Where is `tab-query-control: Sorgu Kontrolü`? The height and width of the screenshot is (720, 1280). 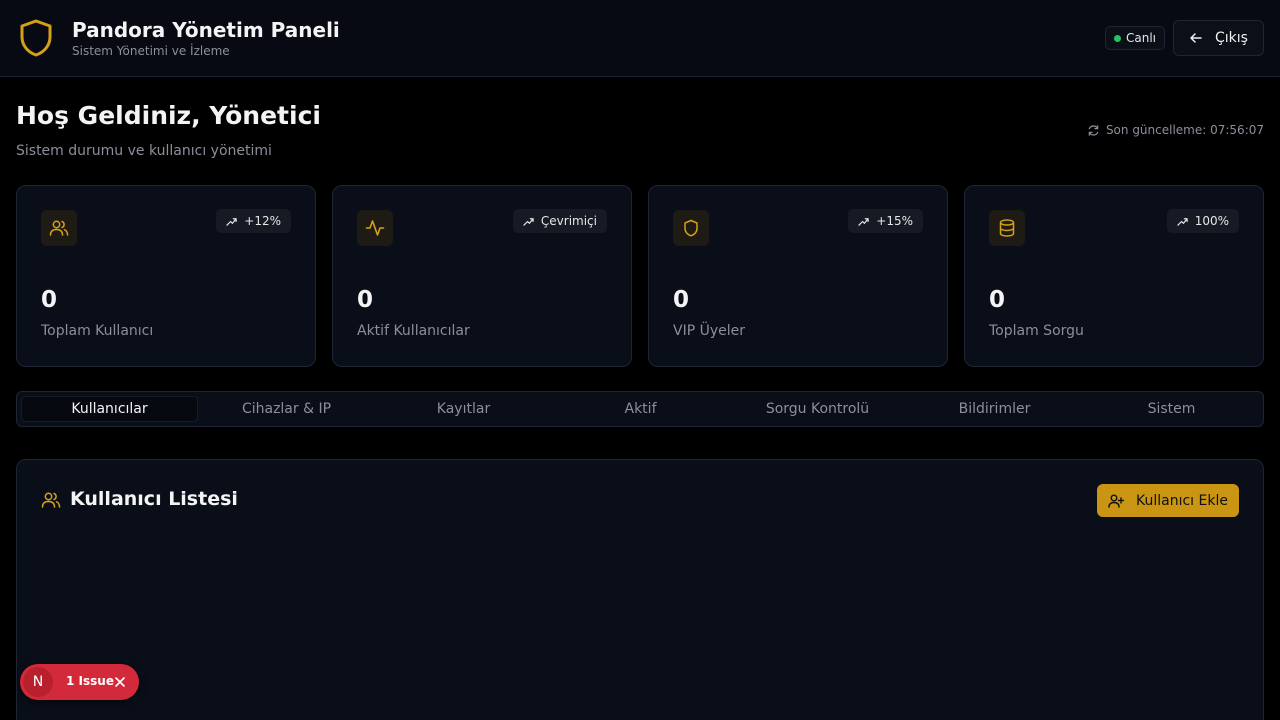 tab-query-control: Sorgu Kontrolü is located at coordinates (817, 409).